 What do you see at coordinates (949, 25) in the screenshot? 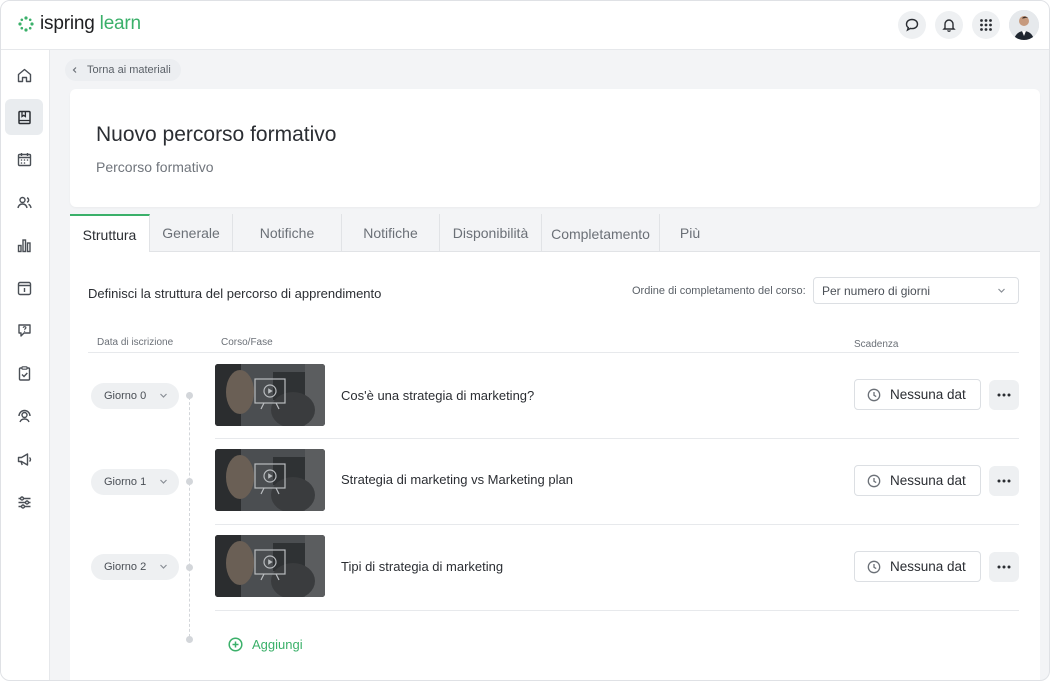
I see `notifications-button` at bounding box center [949, 25].